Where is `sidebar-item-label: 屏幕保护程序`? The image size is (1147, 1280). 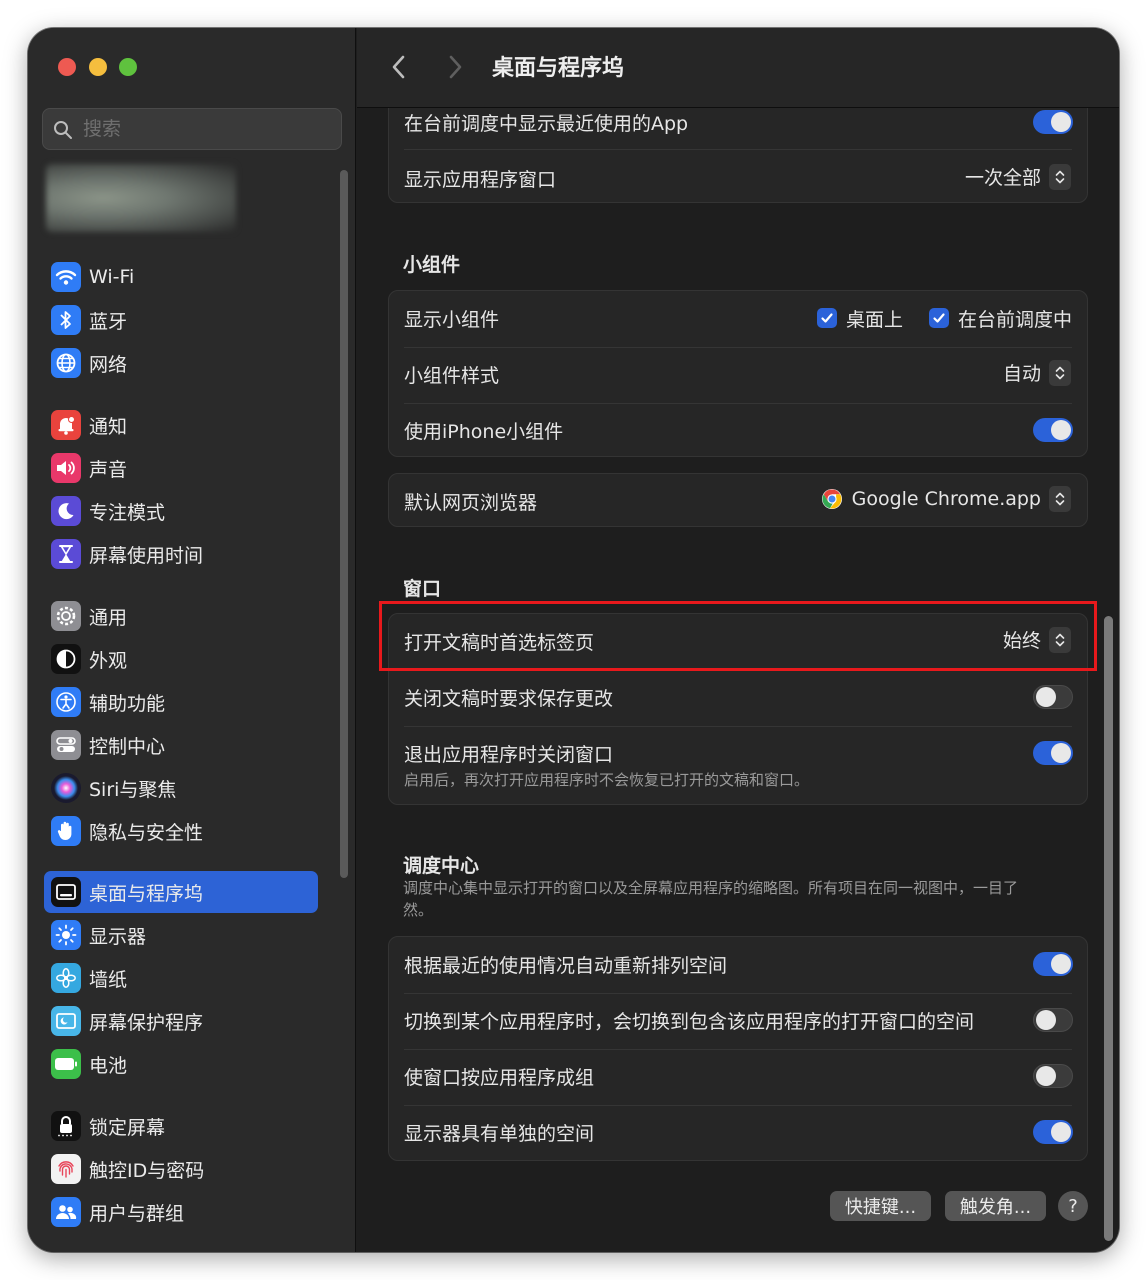 sidebar-item-label: 屏幕保护程序 is located at coordinates (146, 1022).